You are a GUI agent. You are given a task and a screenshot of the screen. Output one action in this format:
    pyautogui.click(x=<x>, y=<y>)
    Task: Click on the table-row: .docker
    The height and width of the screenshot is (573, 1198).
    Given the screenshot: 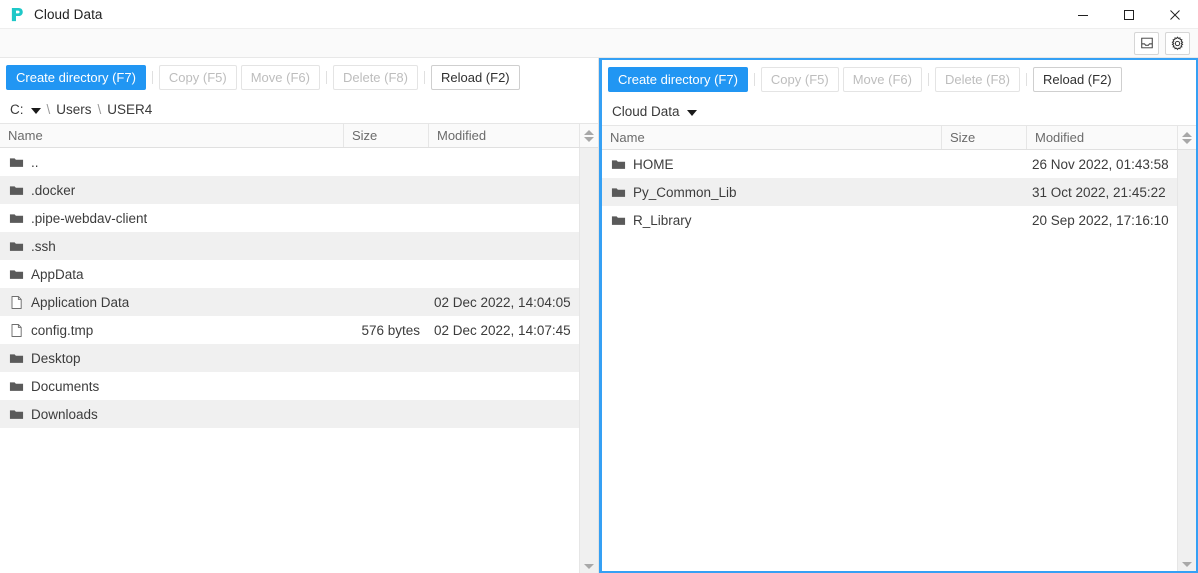 What is the action you would take?
    pyautogui.click(x=289, y=190)
    